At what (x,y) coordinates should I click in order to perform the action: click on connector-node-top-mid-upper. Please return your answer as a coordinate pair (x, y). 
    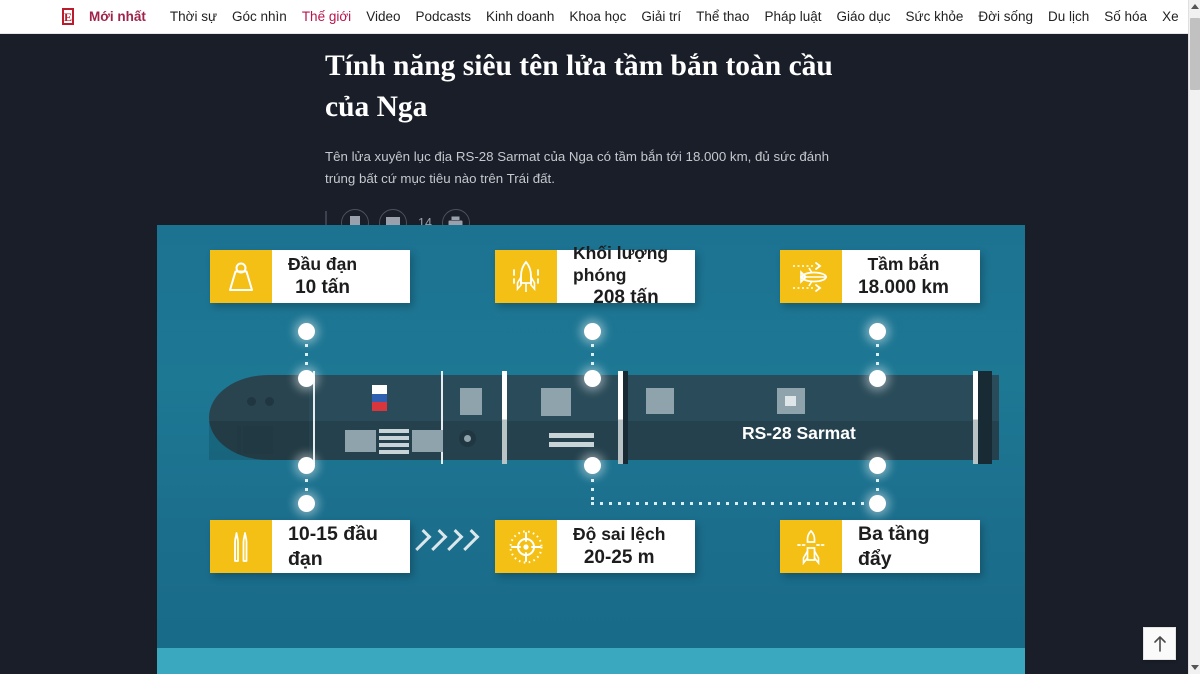
    Looking at the image, I should click on (592, 331).